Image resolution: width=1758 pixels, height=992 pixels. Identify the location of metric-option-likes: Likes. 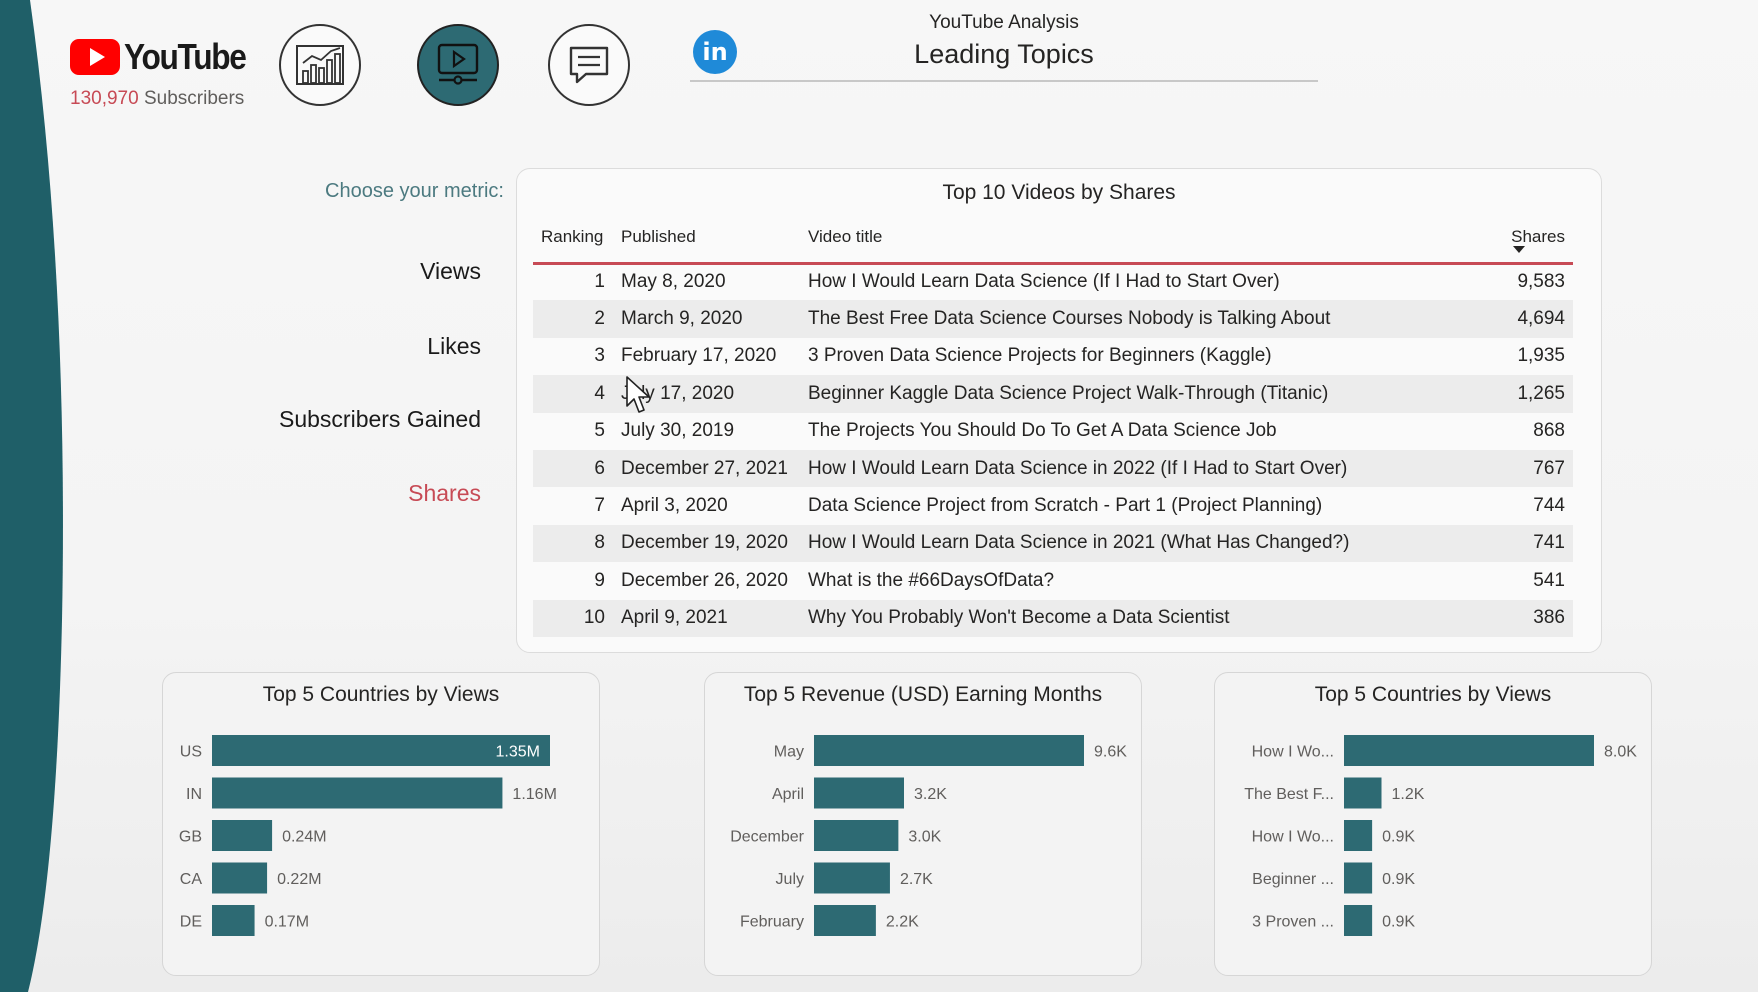
(454, 346).